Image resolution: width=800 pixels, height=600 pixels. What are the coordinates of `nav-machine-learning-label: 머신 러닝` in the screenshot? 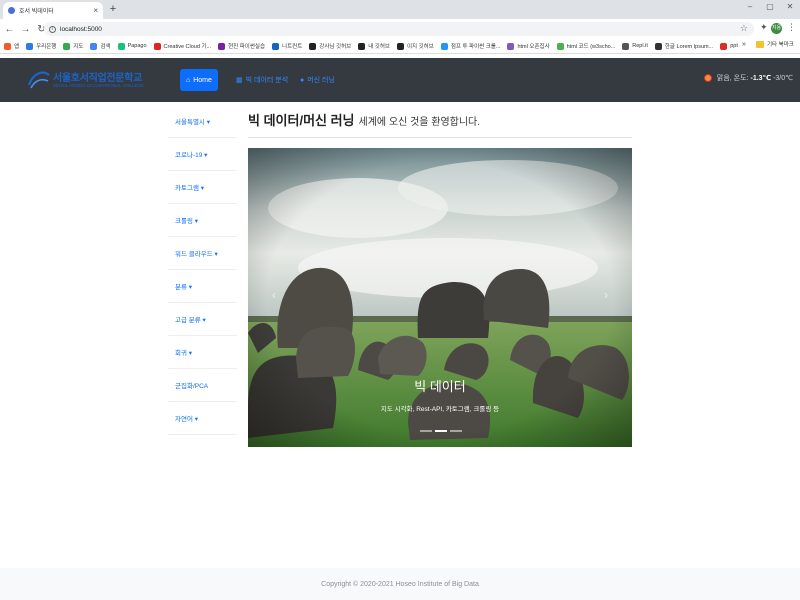 It's located at (321, 80).